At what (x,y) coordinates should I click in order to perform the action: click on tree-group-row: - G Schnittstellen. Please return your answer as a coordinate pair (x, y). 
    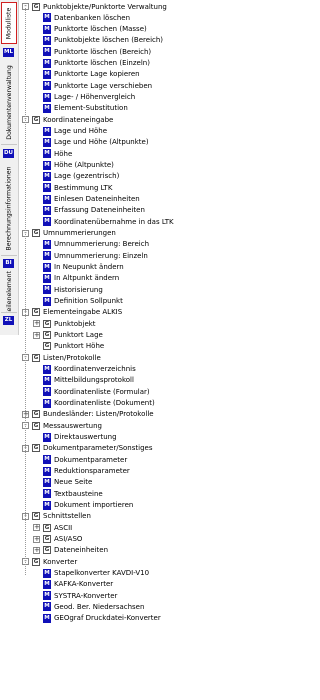
    Looking at the image, I should click on (56, 516).